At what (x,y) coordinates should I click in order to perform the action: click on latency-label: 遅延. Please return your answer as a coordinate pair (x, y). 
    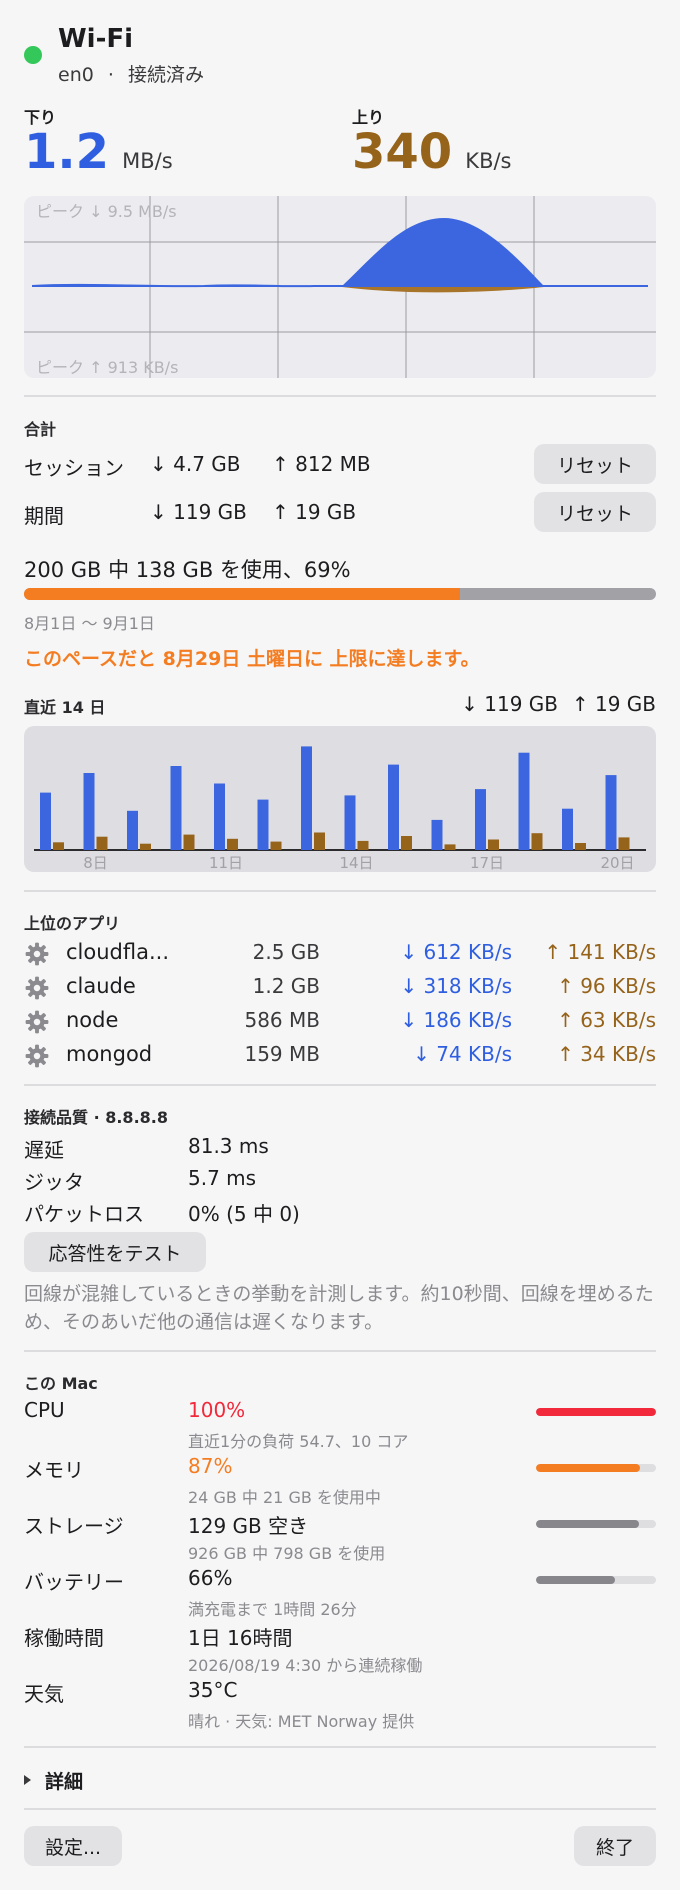
    Looking at the image, I should click on (44, 1150).